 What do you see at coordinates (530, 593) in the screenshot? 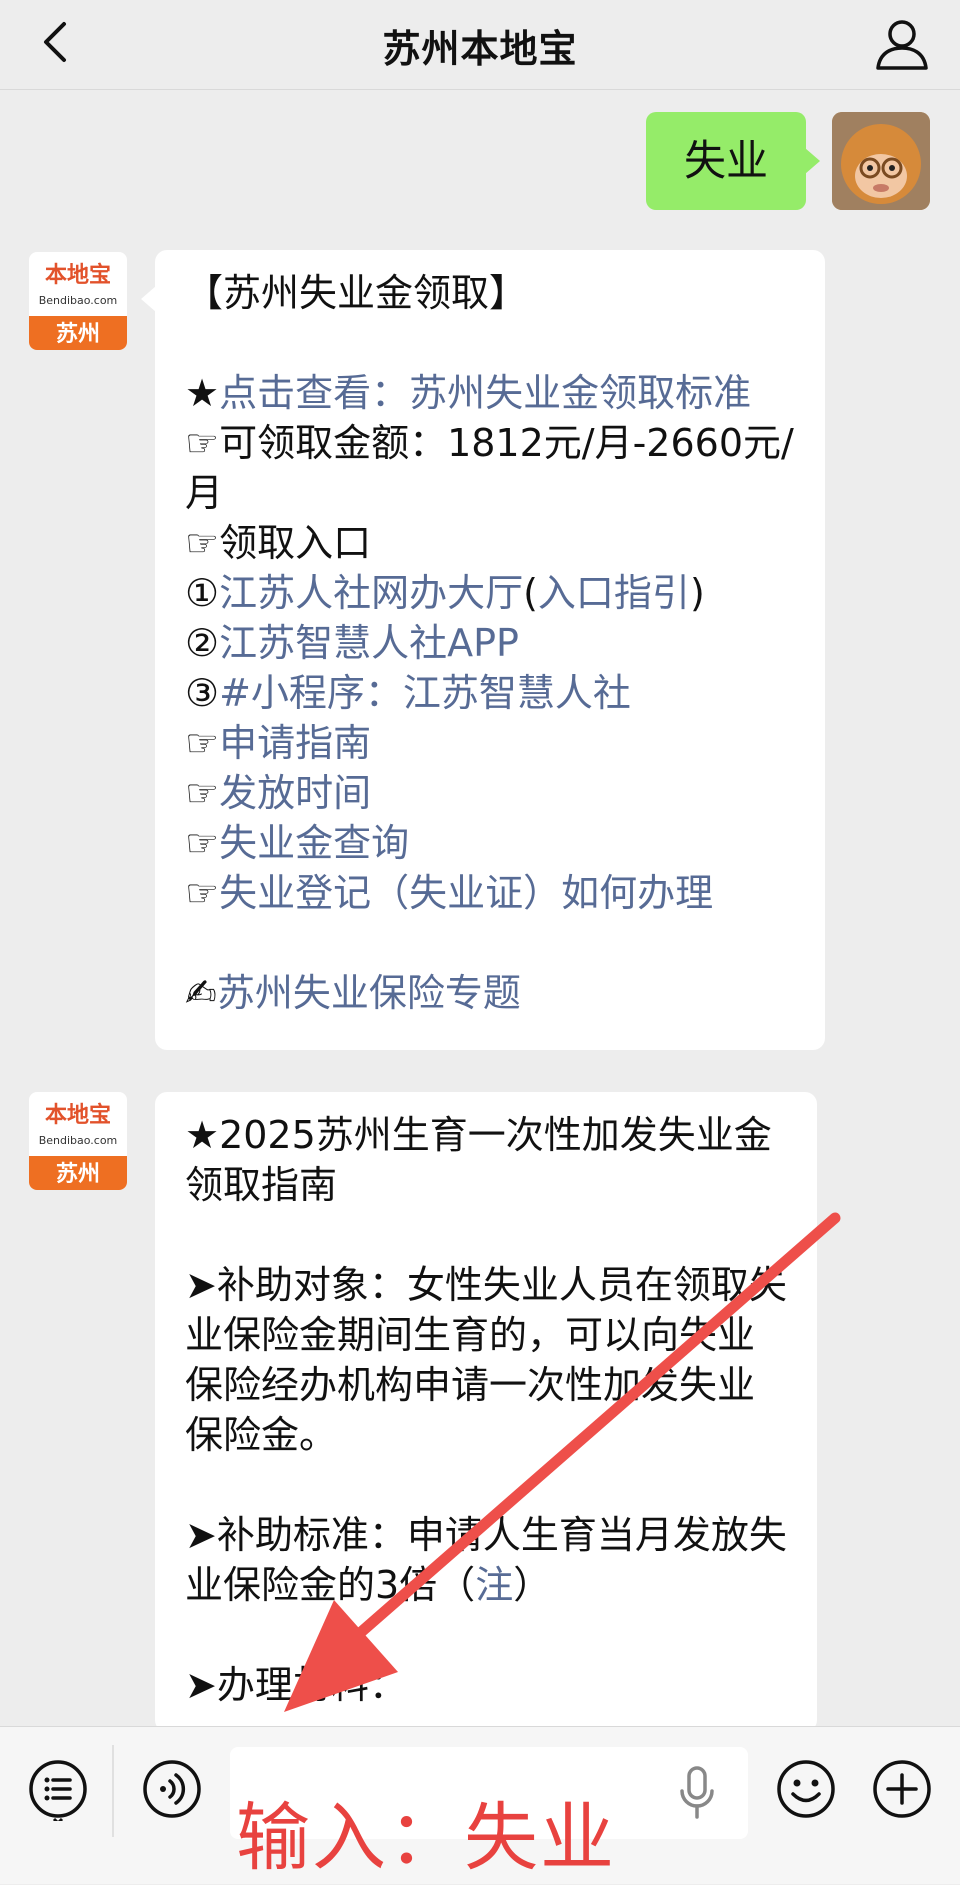
I see `paren: (` at bounding box center [530, 593].